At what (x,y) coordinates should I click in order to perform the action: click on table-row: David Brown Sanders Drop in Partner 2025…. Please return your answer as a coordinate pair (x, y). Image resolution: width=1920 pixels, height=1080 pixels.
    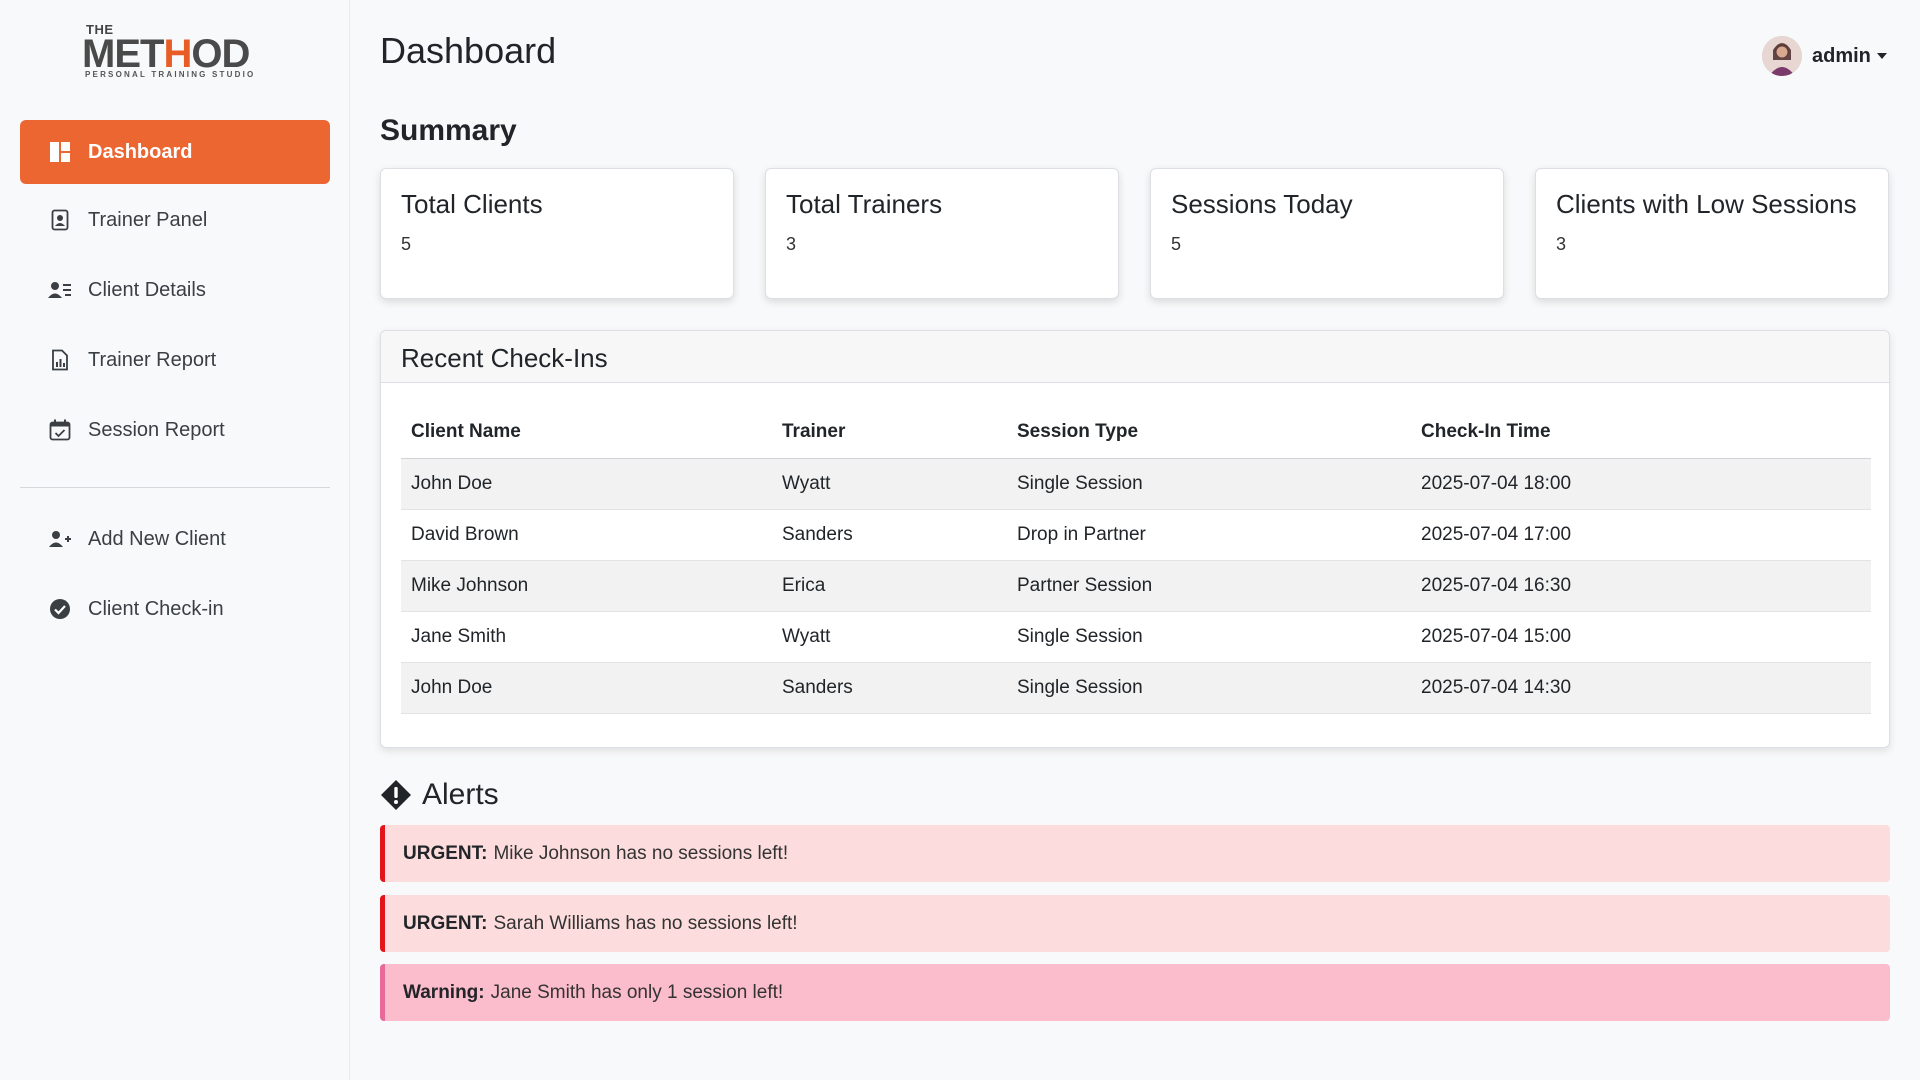
    Looking at the image, I should click on (1136, 535).